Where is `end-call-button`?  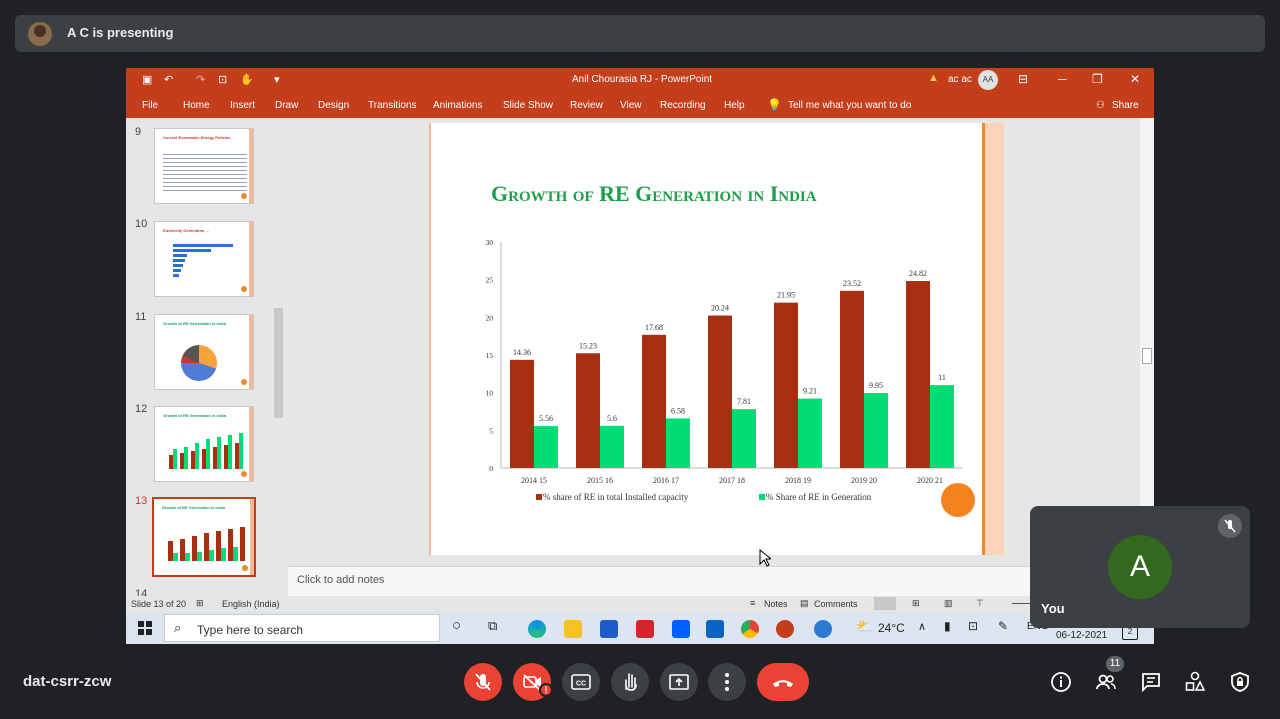 end-call-button is located at coordinates (783, 682).